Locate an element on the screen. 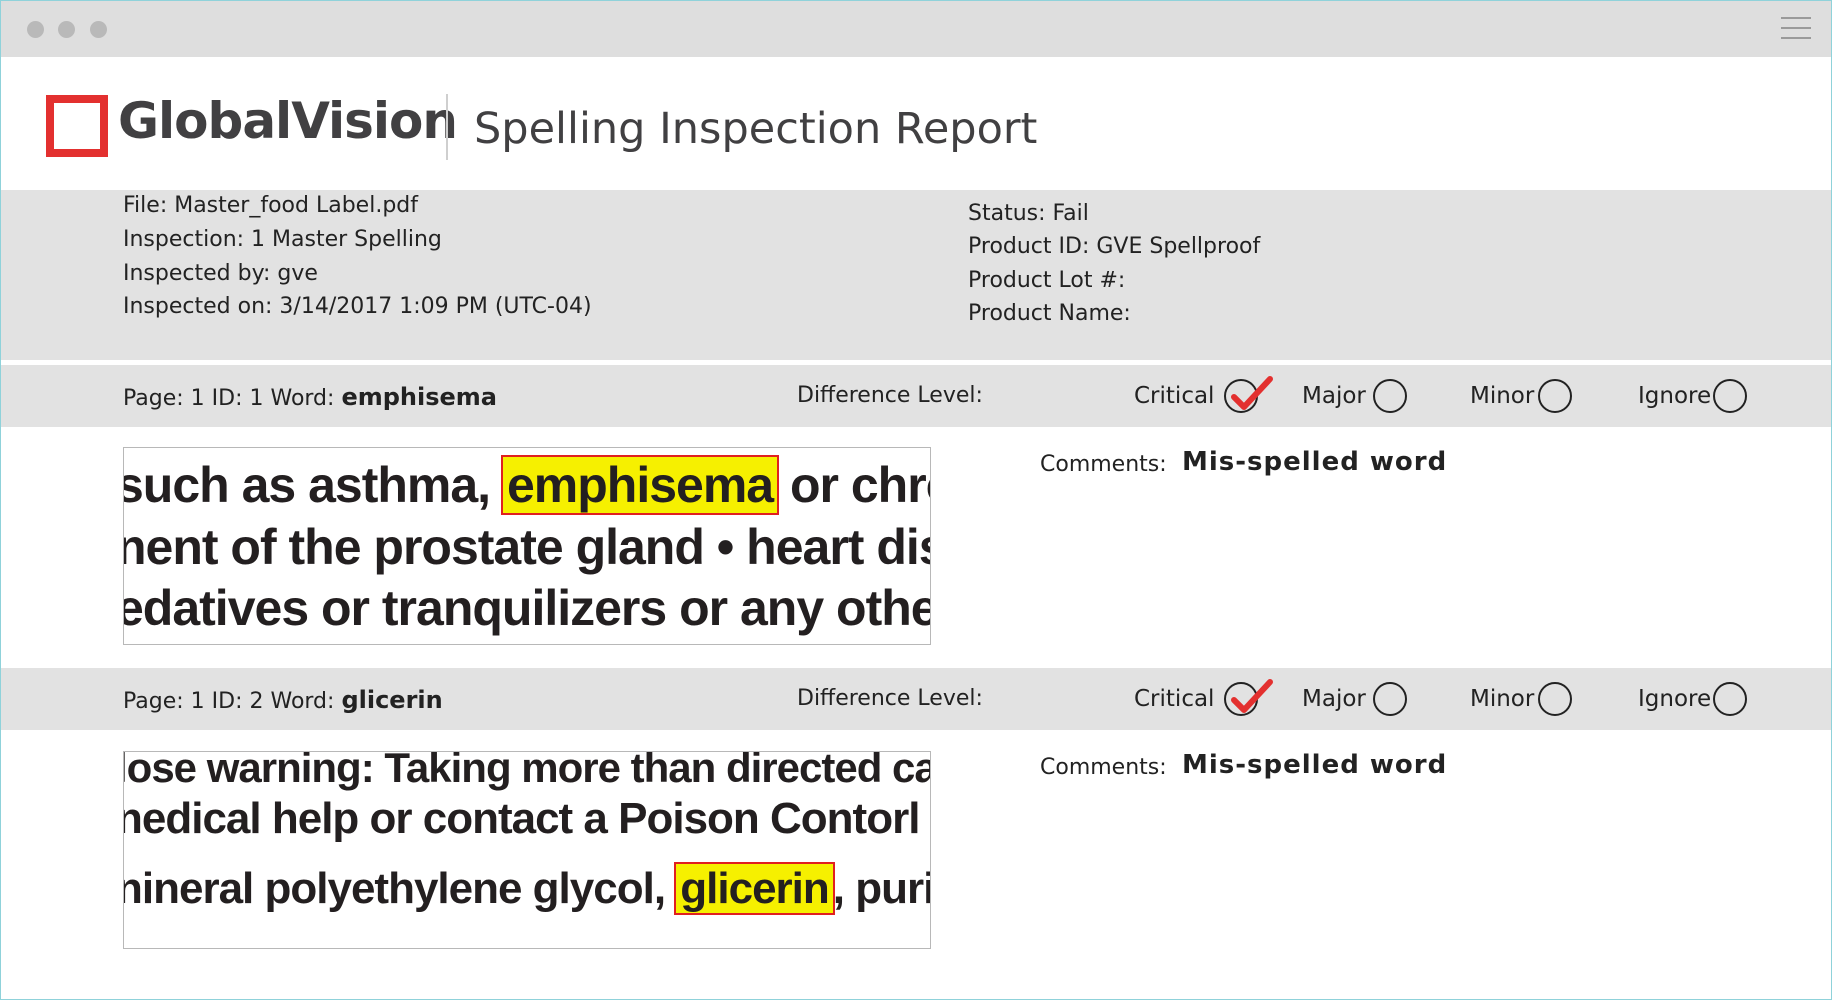  report-title: Spelling Inspection Report is located at coordinates (756, 129).